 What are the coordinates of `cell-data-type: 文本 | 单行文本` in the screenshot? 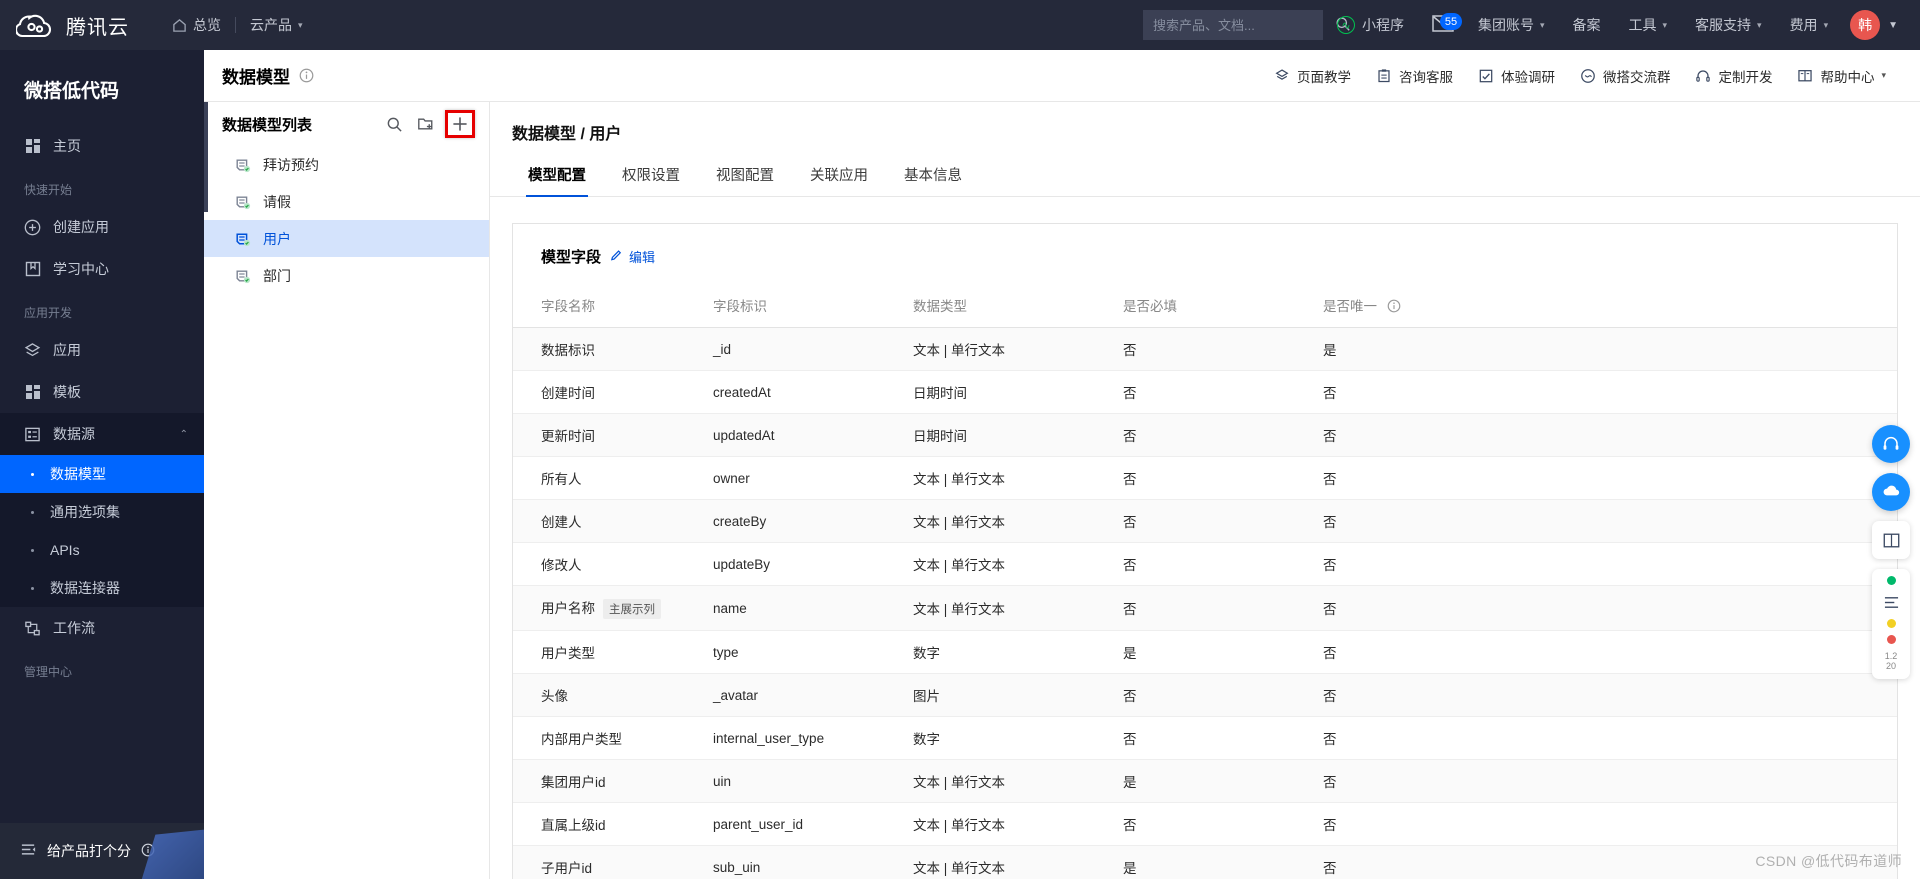 It's located at (1018, 608).